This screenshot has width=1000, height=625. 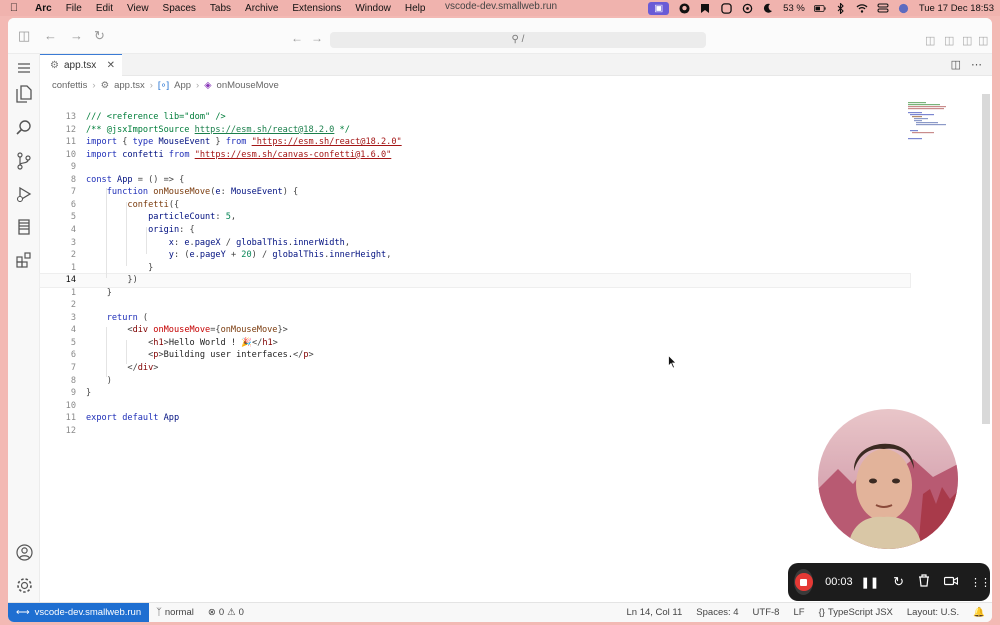 What do you see at coordinates (819, 8) in the screenshot?
I see `battery-icon` at bounding box center [819, 8].